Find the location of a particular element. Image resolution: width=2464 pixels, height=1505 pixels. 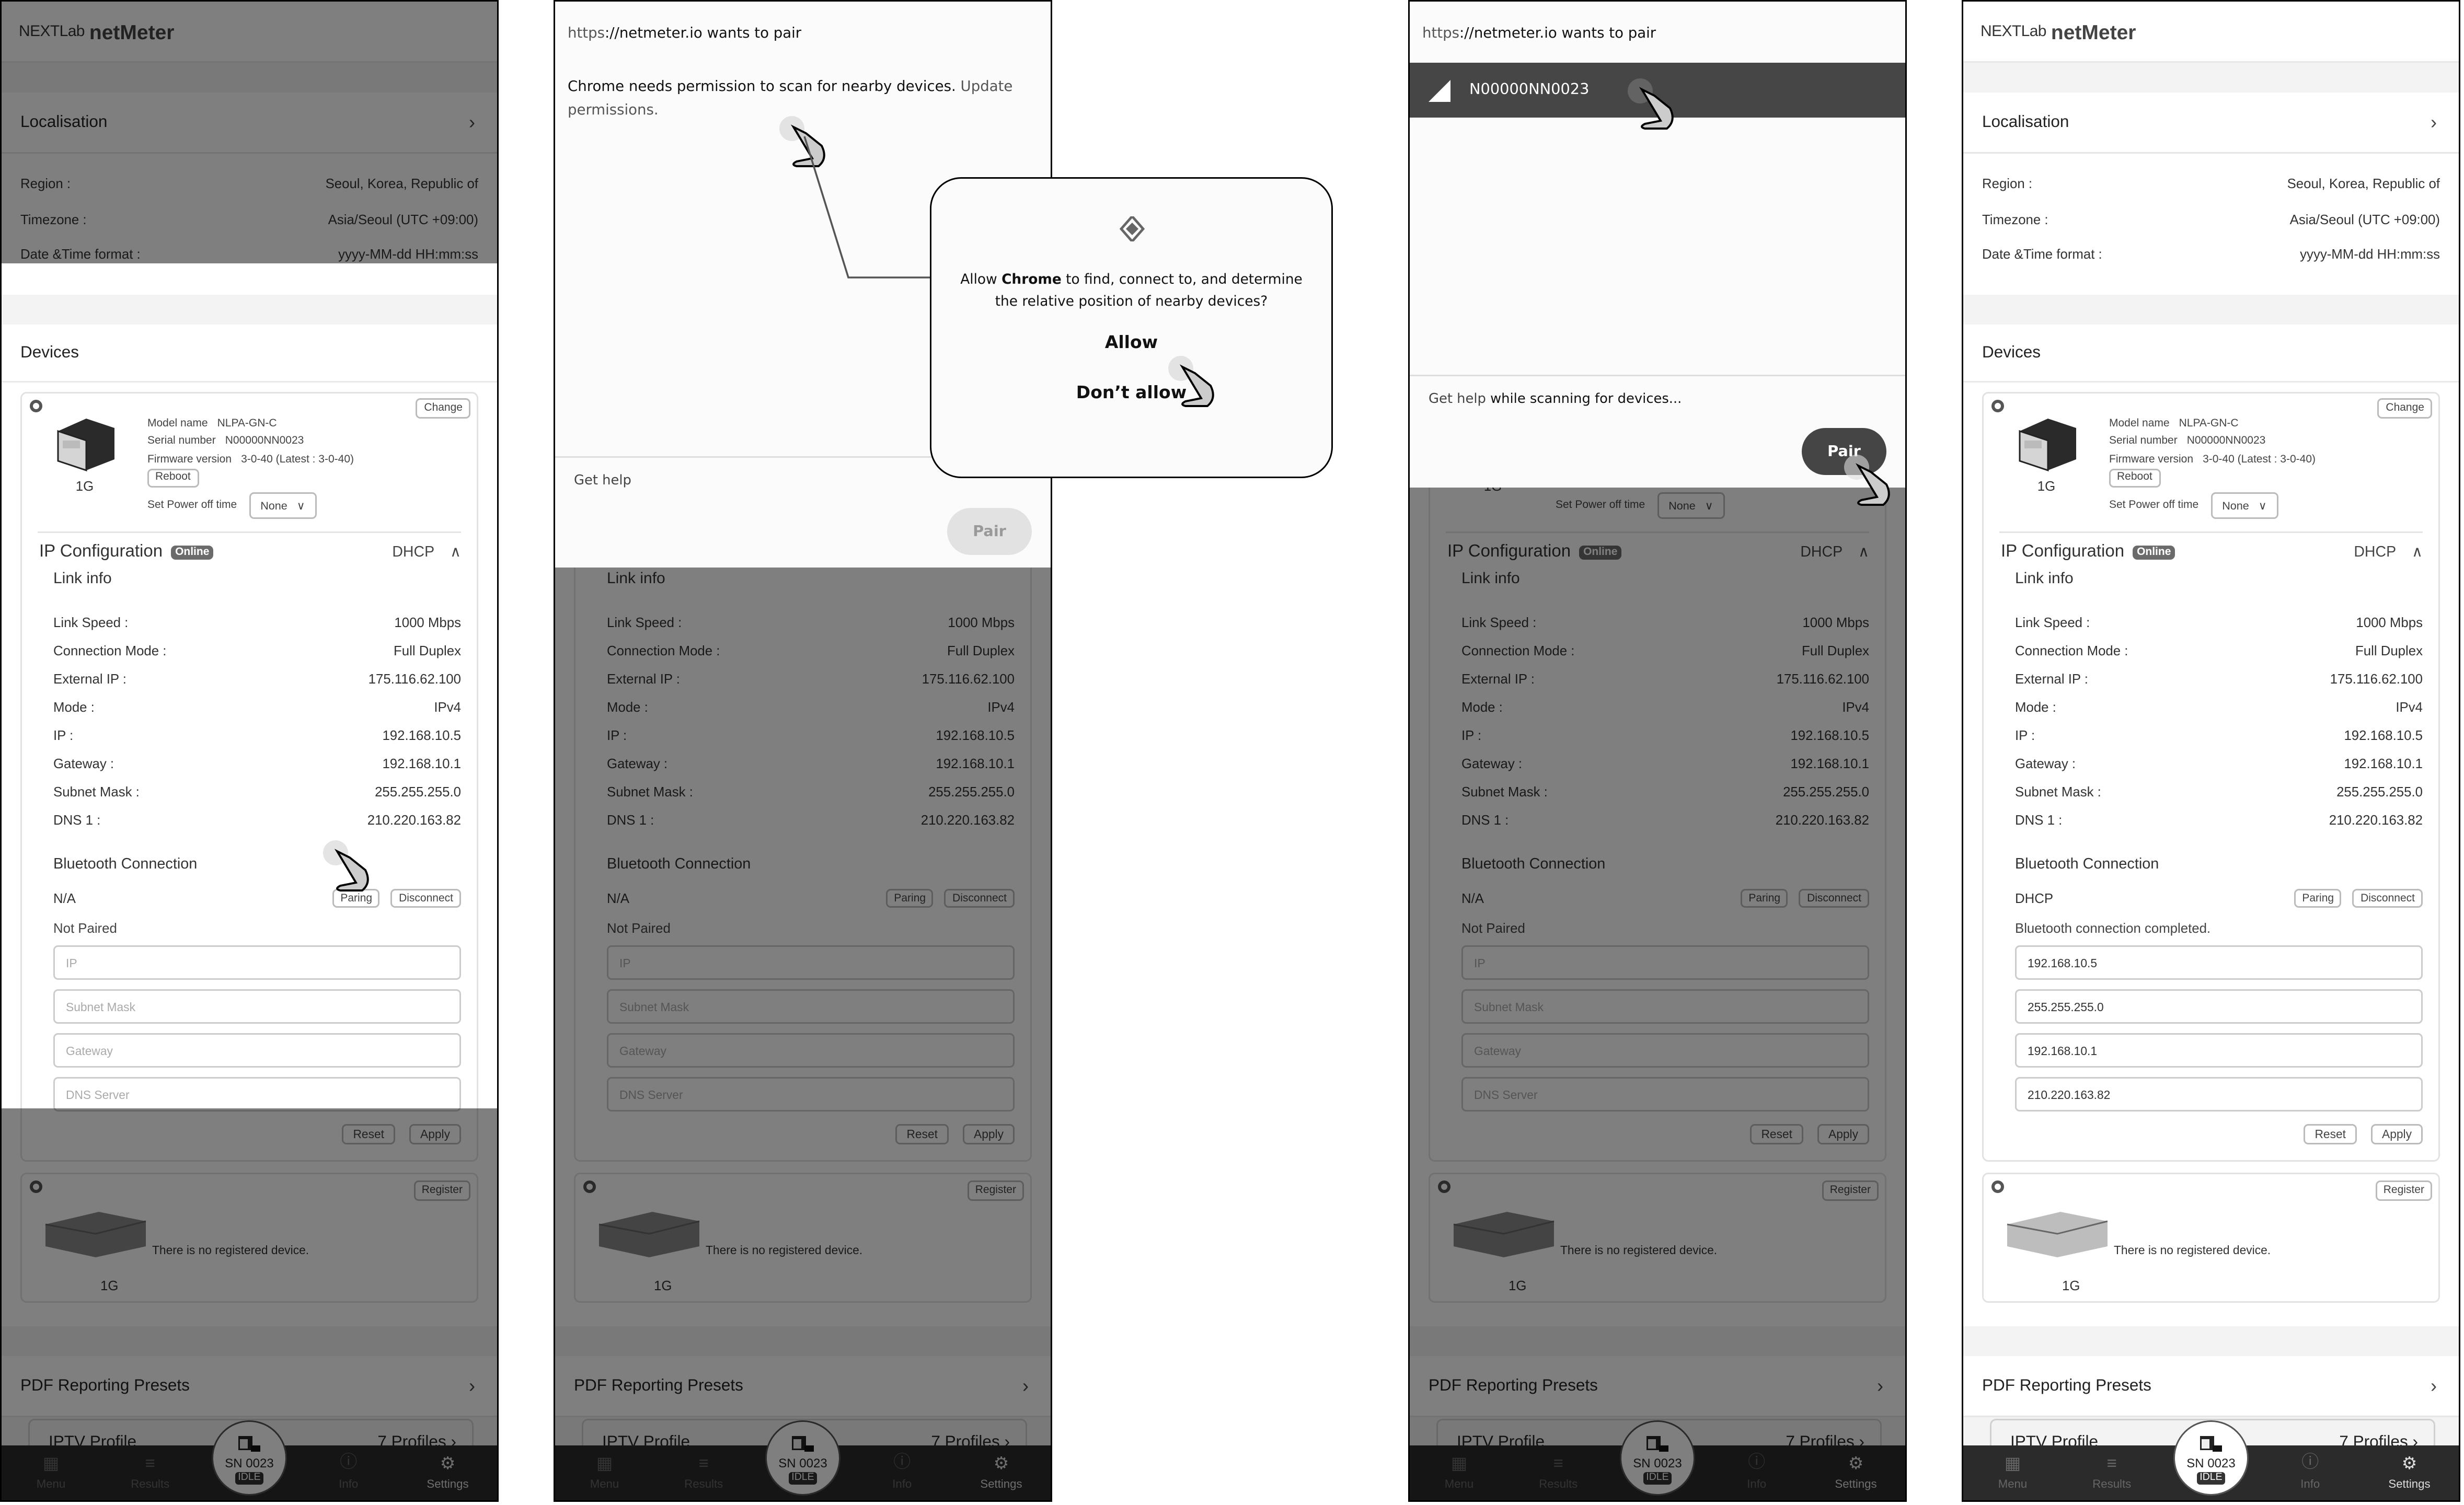

brand-prefix: NEXTLab is located at coordinates (2014, 31).